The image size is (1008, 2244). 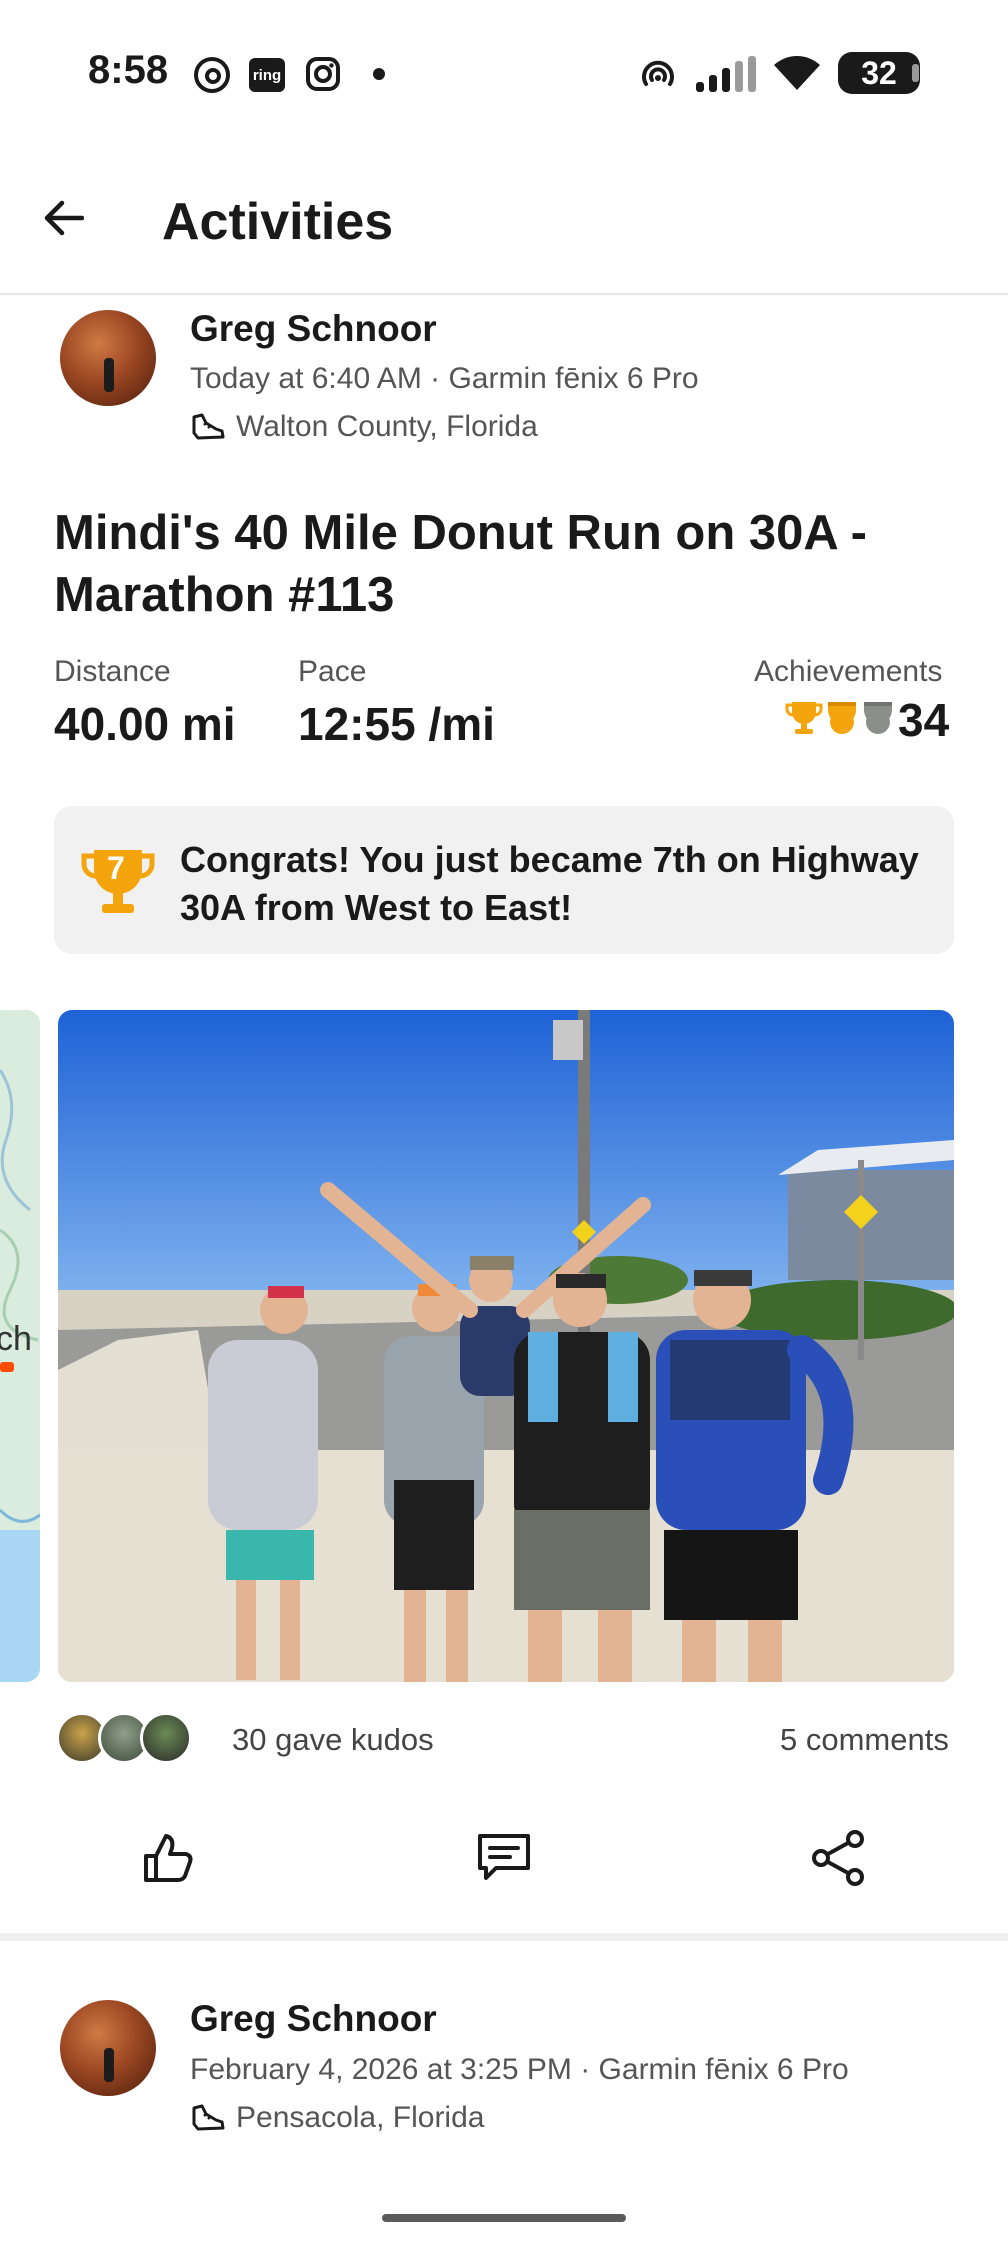 I want to click on dot-icon, so click(x=379, y=74).